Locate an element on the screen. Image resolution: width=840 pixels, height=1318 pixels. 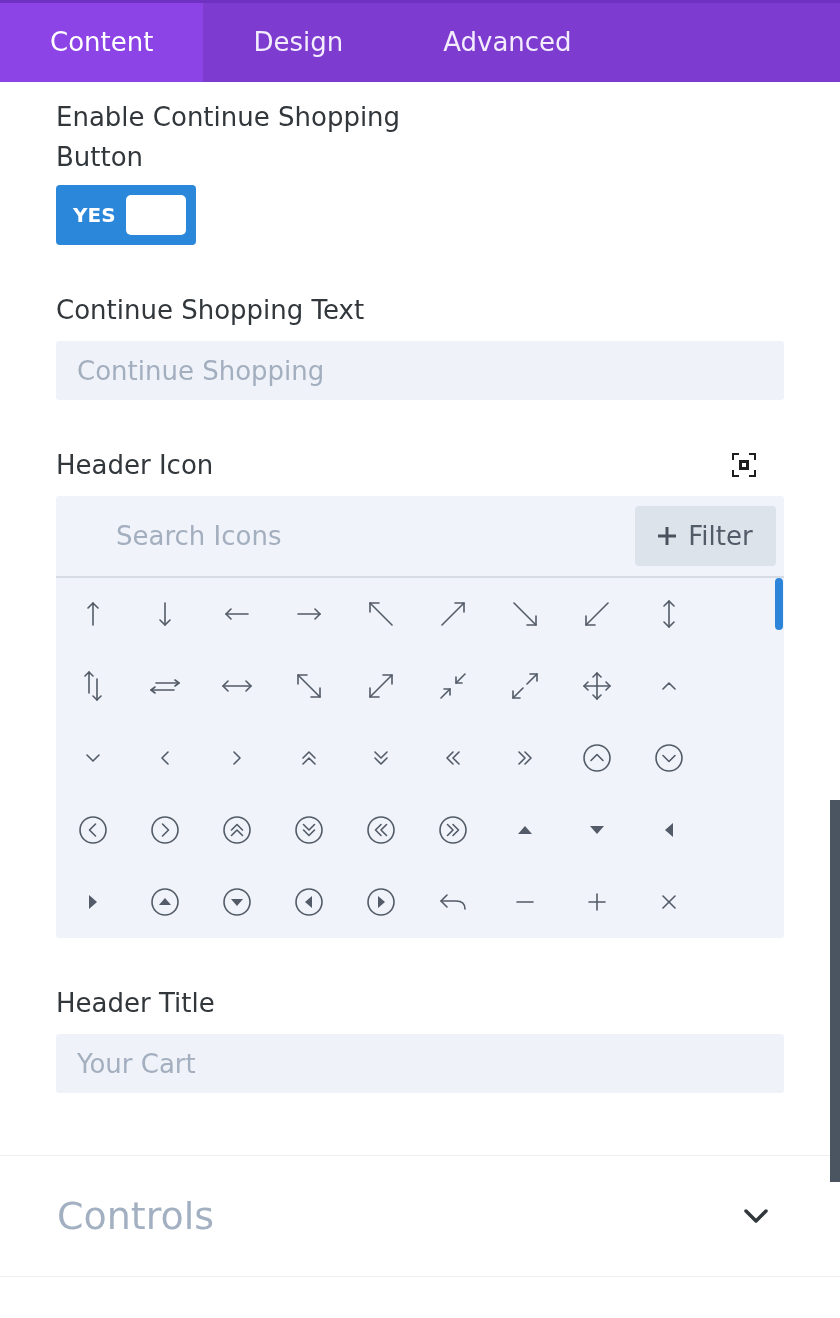
arrows-up-down-icon is located at coordinates (93, 686).